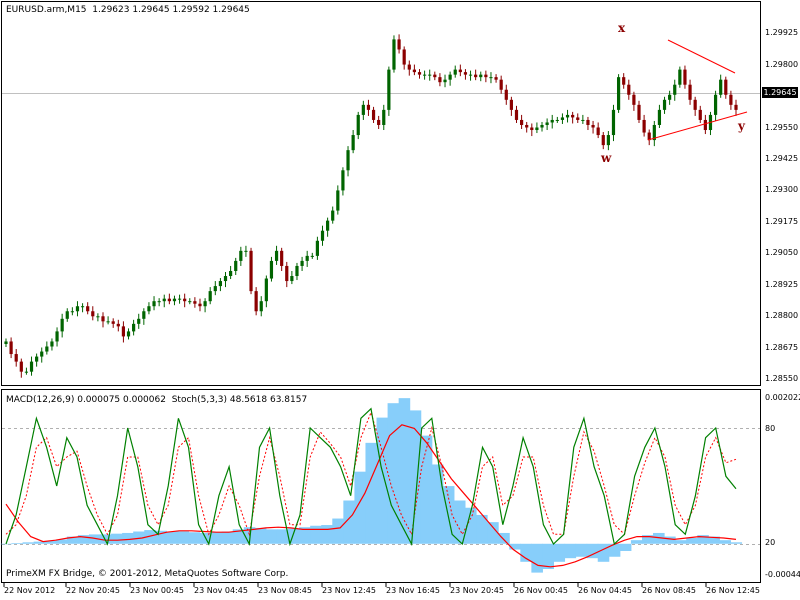 This screenshot has width=800, height=600. What do you see at coordinates (622, 28) in the screenshot?
I see `wave-label-x: x` at bounding box center [622, 28].